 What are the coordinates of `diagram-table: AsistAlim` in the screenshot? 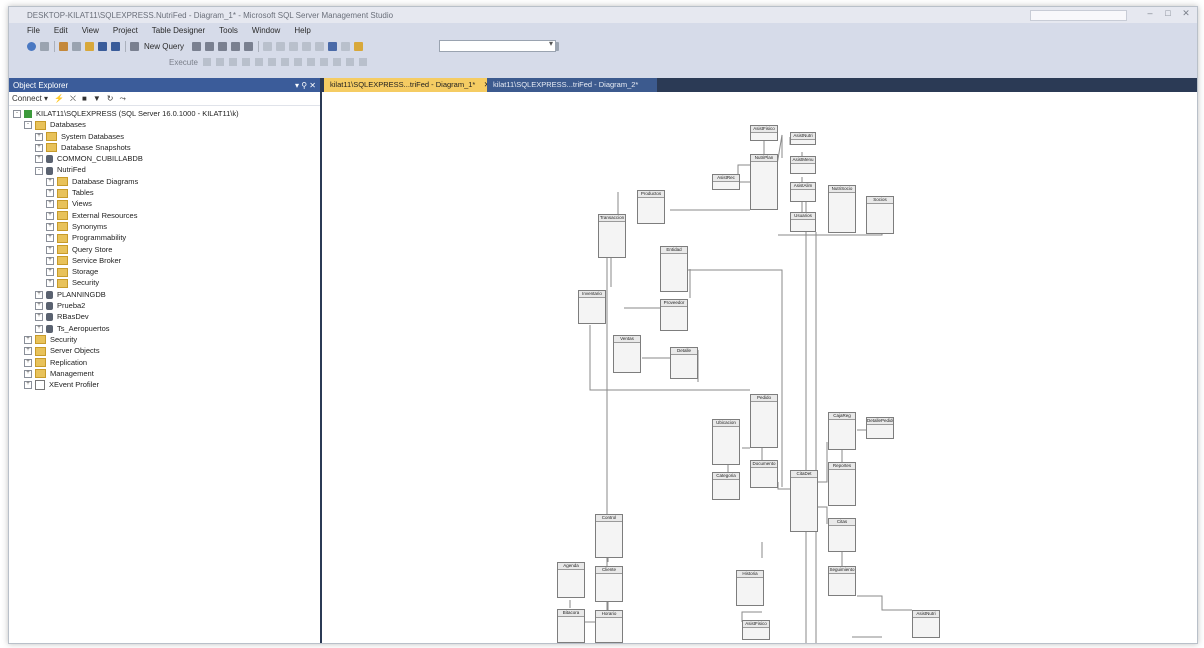 It's located at (803, 192).